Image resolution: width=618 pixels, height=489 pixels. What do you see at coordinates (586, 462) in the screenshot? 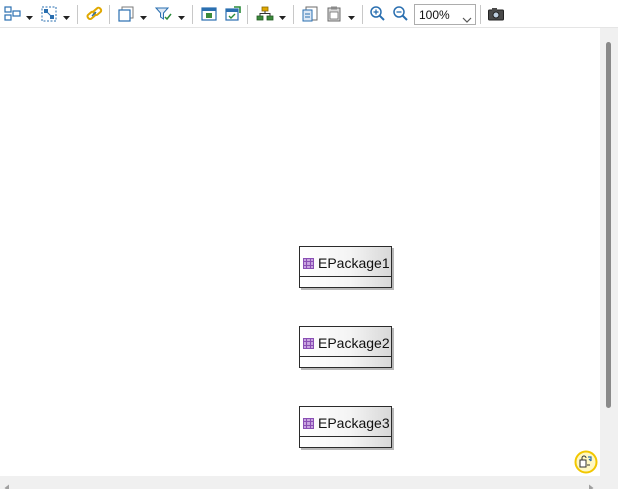
I see `connection-status-icon` at bounding box center [586, 462].